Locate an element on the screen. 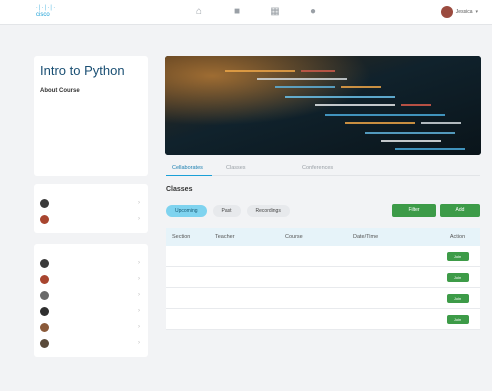  add-button: Add is located at coordinates (460, 210).